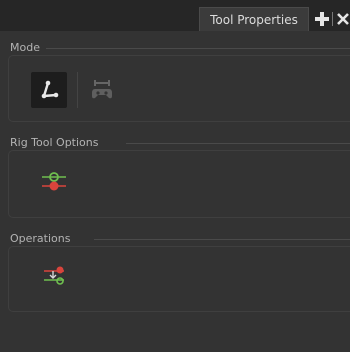  What do you see at coordinates (40, 238) in the screenshot?
I see `operations-title: Operations` at bounding box center [40, 238].